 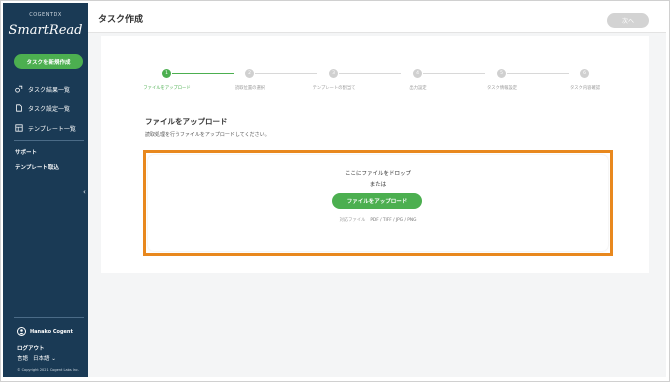 What do you see at coordinates (49, 109) in the screenshot?
I see `sidebar-item-label: タスク設定一覧` at bounding box center [49, 109].